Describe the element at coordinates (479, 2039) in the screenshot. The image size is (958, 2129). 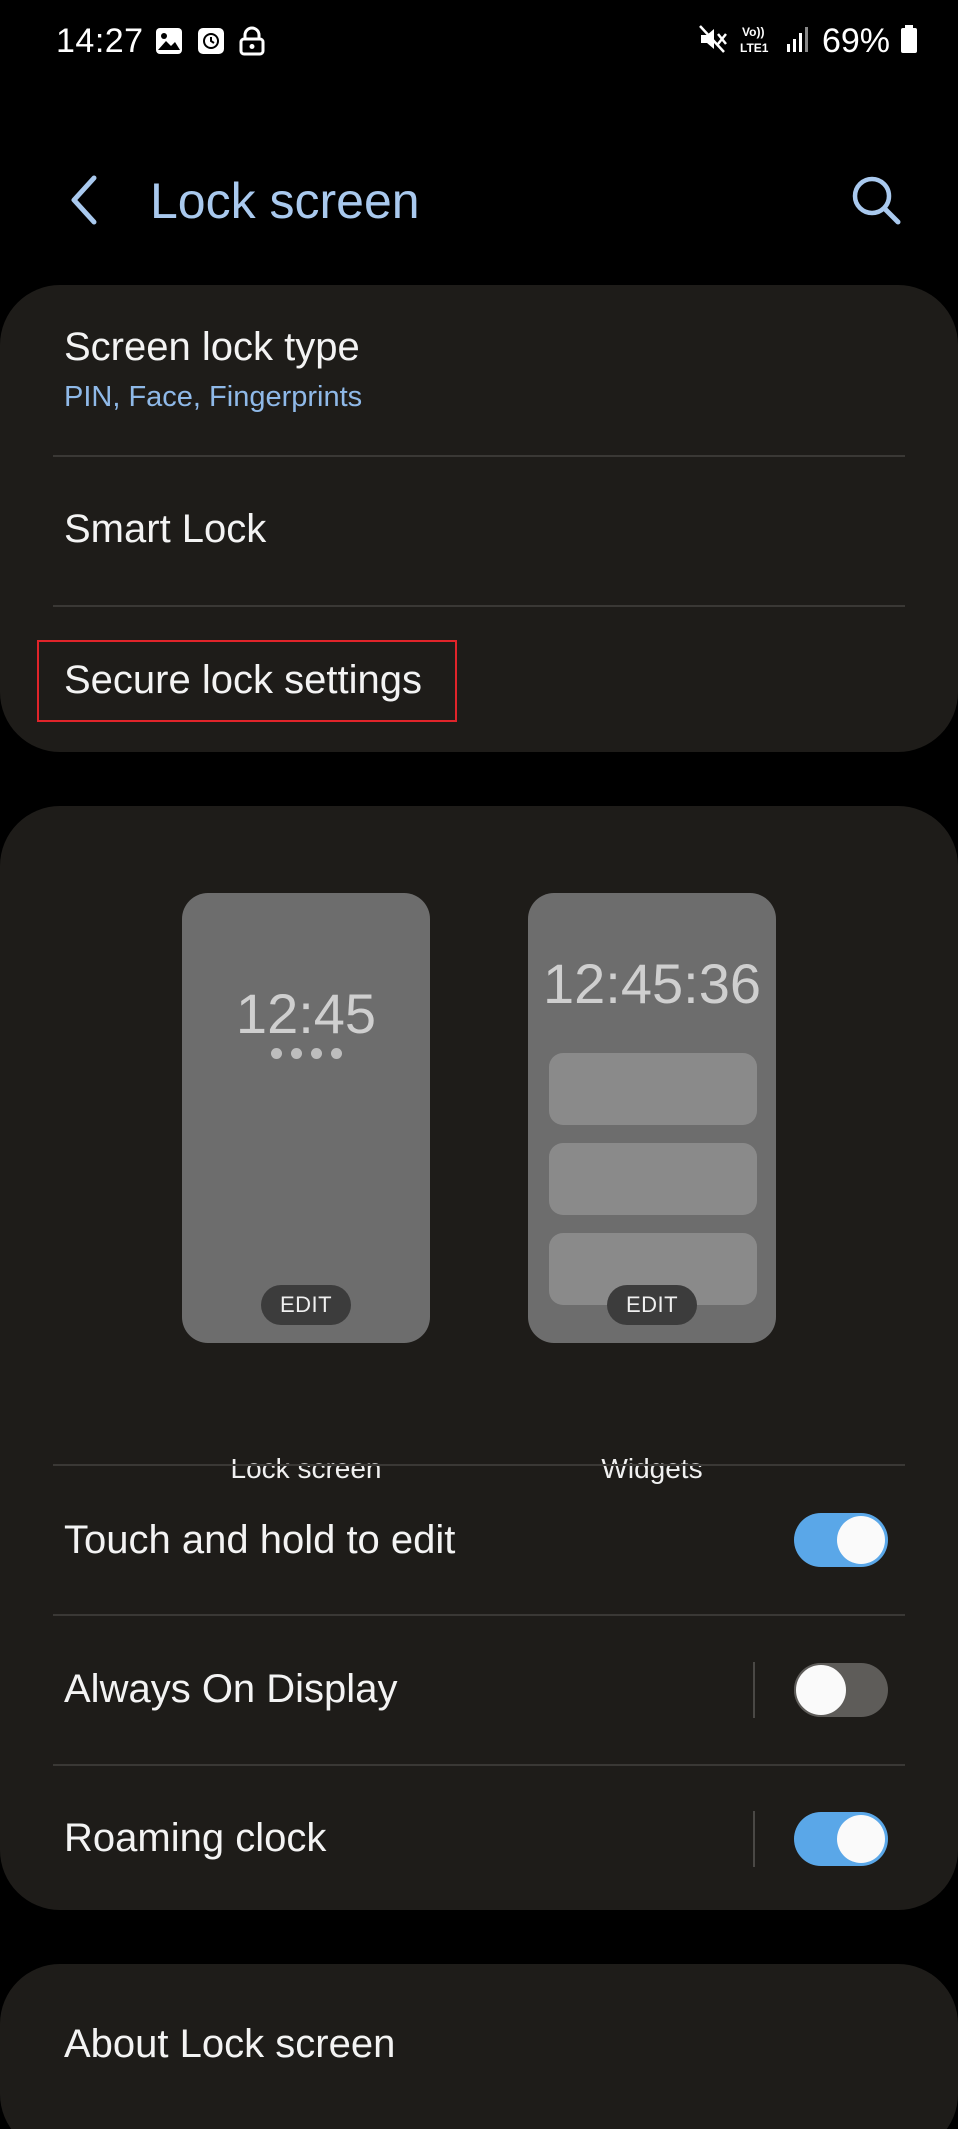
I see `about-lock-screen-row: About Lock screen` at that location.